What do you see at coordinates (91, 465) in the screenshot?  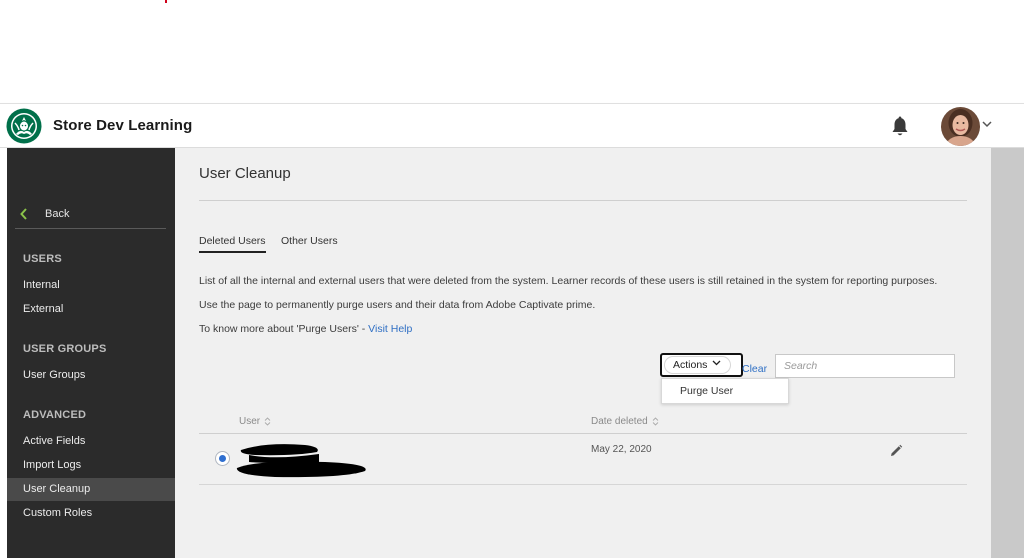 I see `sidebar-item-import-logs: Import Logs` at bounding box center [91, 465].